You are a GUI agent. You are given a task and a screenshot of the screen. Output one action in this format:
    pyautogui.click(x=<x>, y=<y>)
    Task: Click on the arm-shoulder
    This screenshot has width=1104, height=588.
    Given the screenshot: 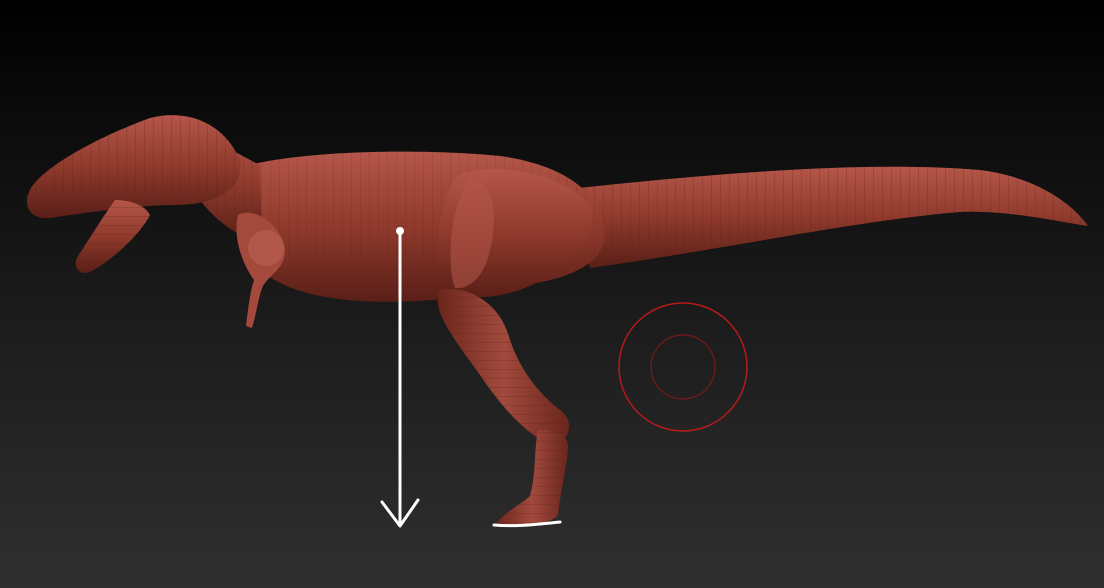 What is the action you would take?
    pyautogui.click(x=266, y=248)
    